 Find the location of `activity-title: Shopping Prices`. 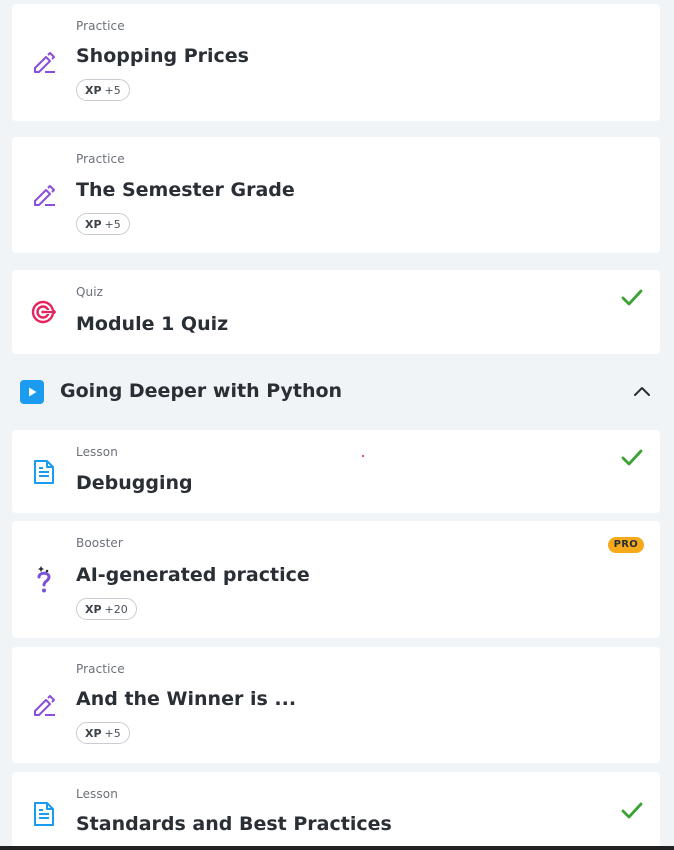

activity-title: Shopping Prices is located at coordinates (162, 56).